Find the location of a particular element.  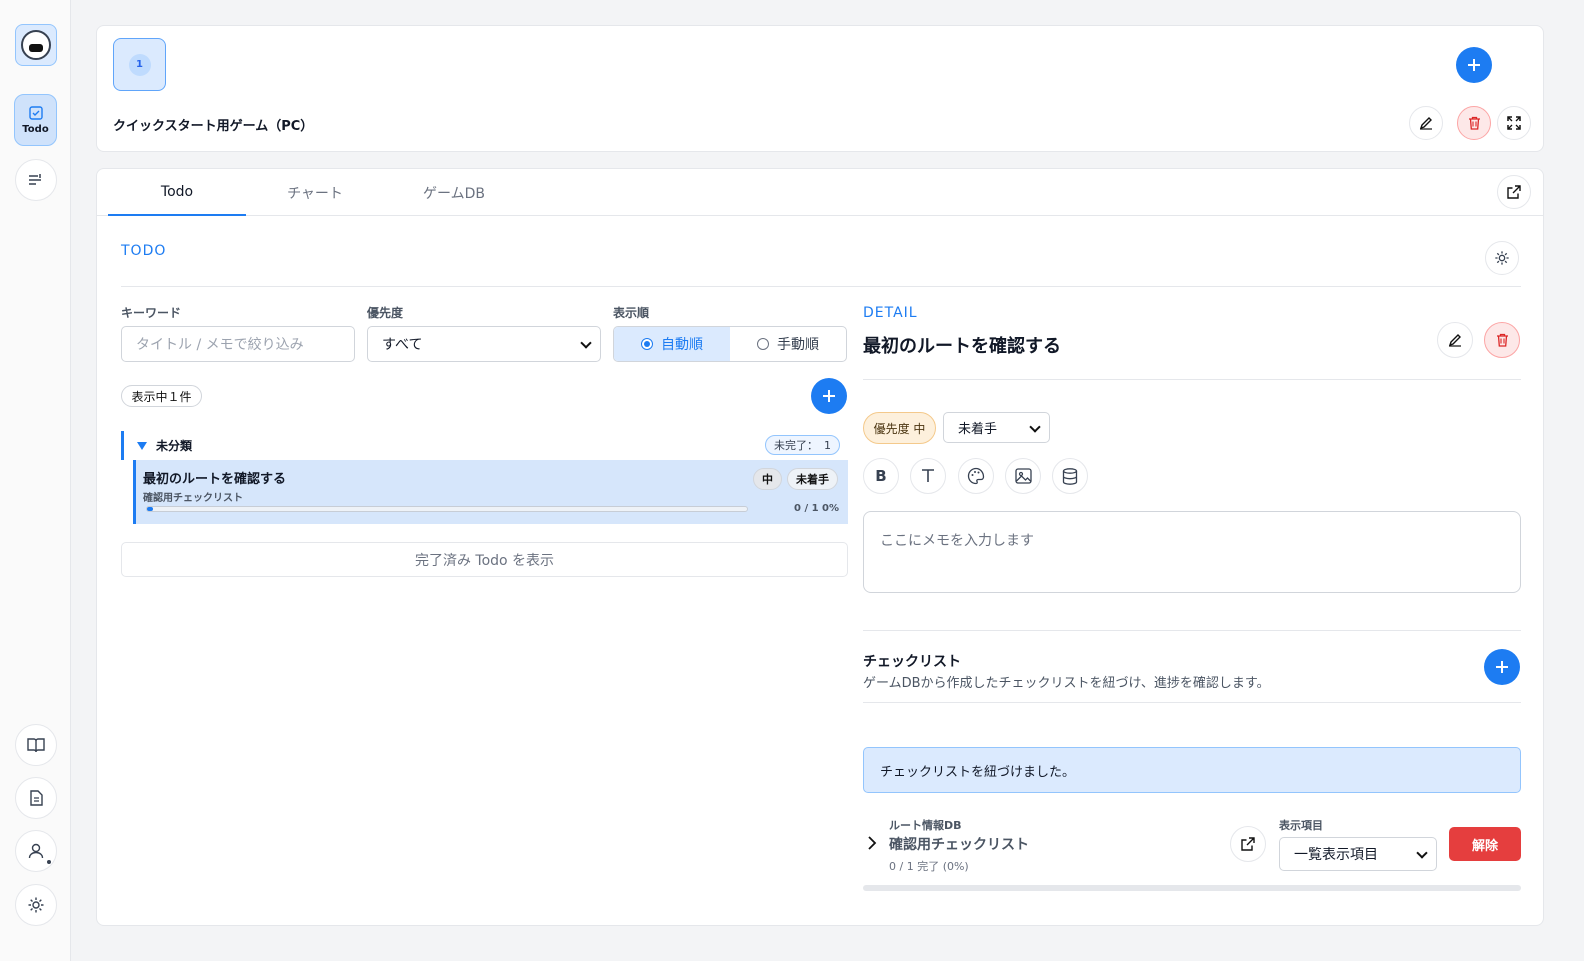

text-style-button is located at coordinates (928, 476).